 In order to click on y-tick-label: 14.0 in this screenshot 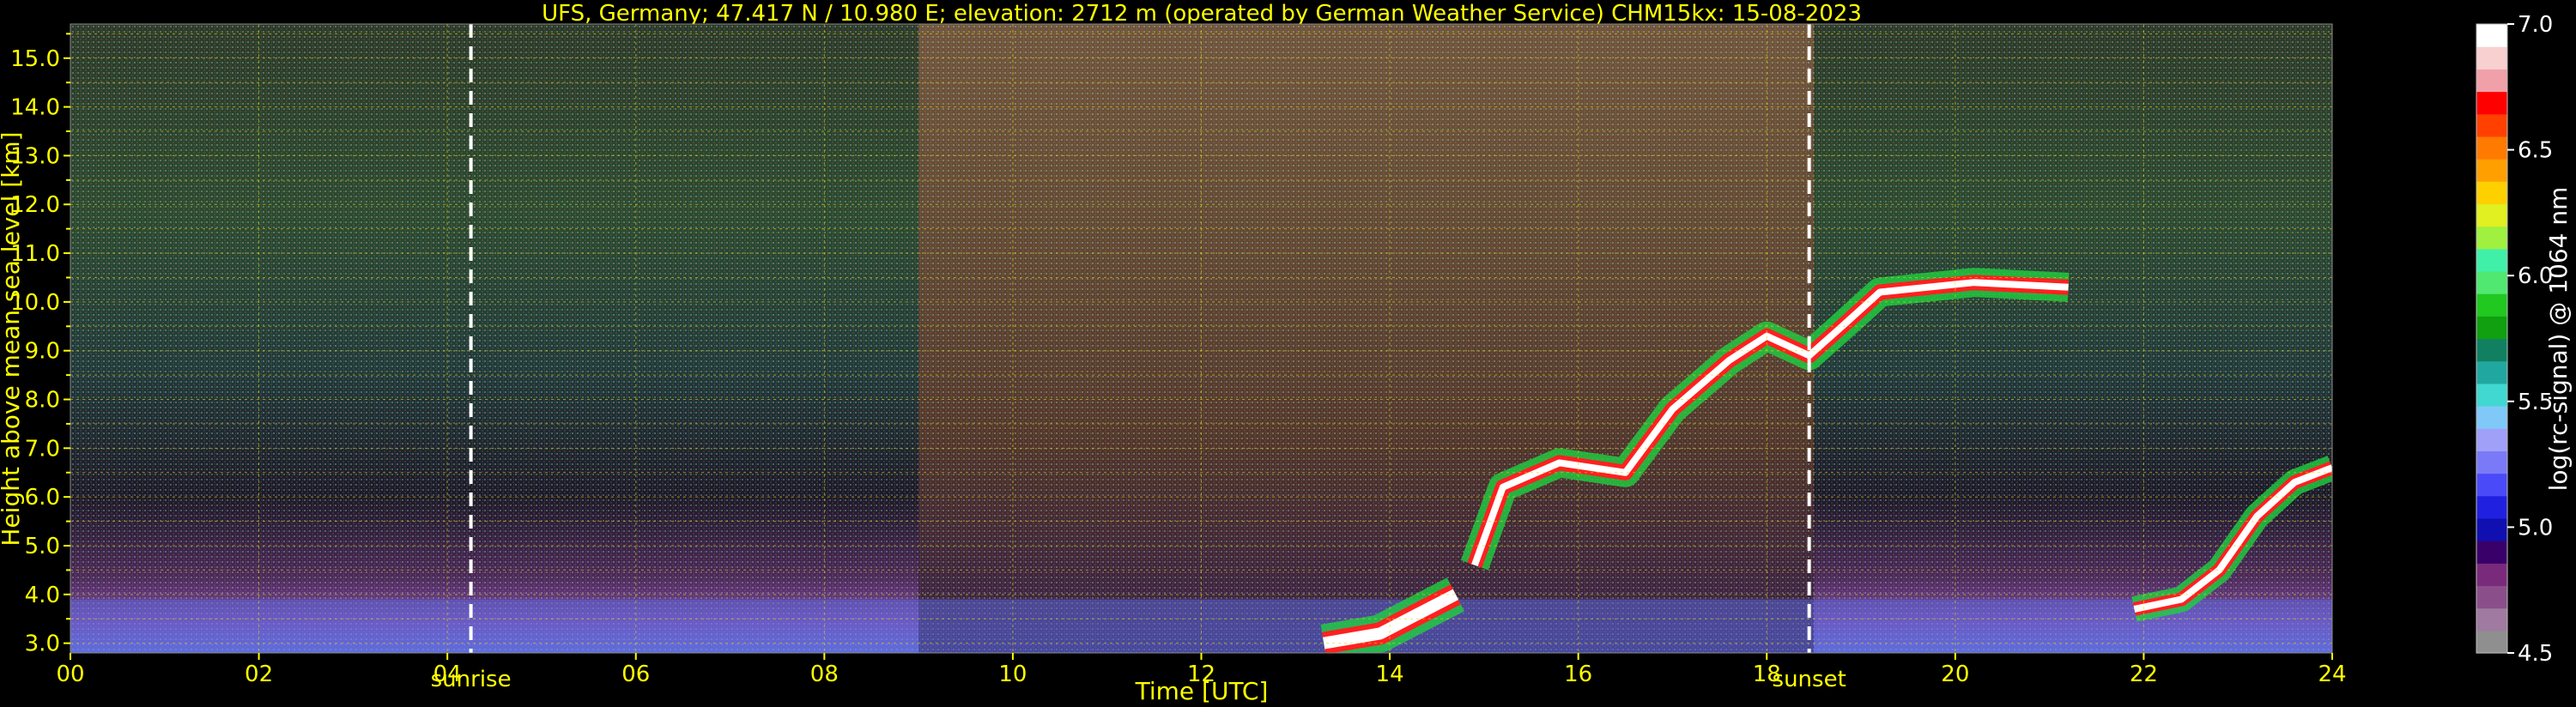, I will do `click(35, 108)`.